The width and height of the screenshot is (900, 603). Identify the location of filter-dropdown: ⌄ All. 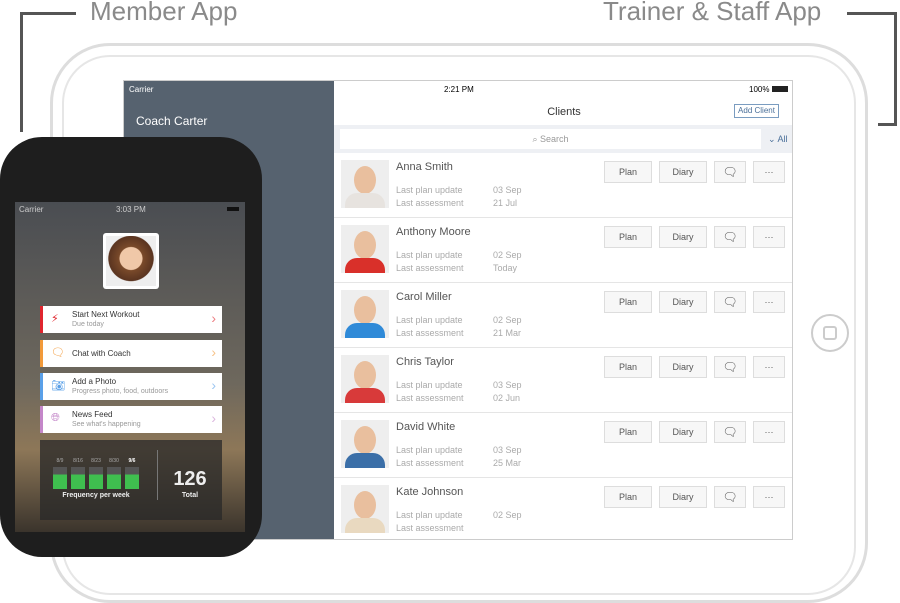
(778, 139).